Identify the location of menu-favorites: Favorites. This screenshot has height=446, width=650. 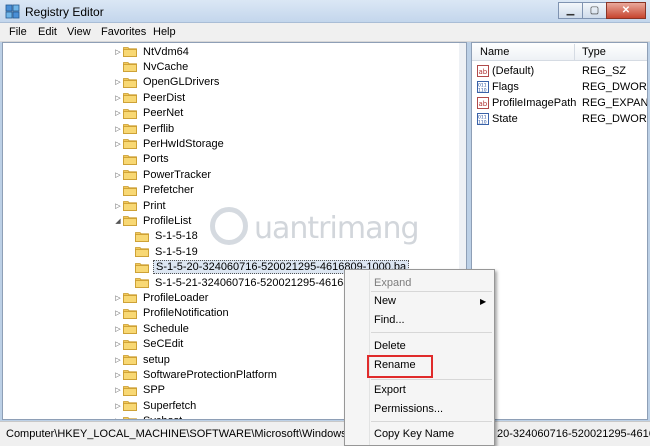
(123, 32).